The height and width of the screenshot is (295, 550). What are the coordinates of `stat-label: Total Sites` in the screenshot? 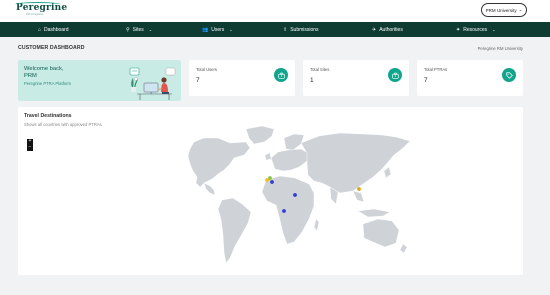 It's located at (320, 69).